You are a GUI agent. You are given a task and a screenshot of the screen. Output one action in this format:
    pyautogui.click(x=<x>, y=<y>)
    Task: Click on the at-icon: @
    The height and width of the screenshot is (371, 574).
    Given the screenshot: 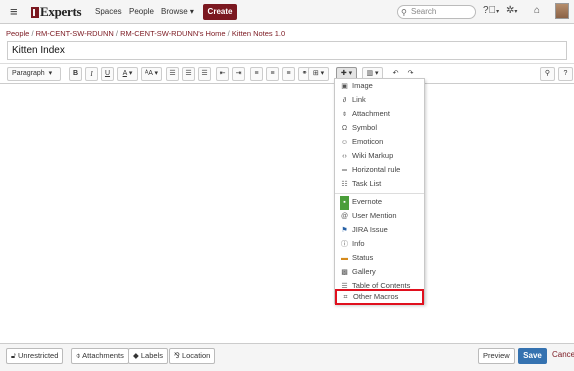 What is the action you would take?
    pyautogui.click(x=344, y=216)
    